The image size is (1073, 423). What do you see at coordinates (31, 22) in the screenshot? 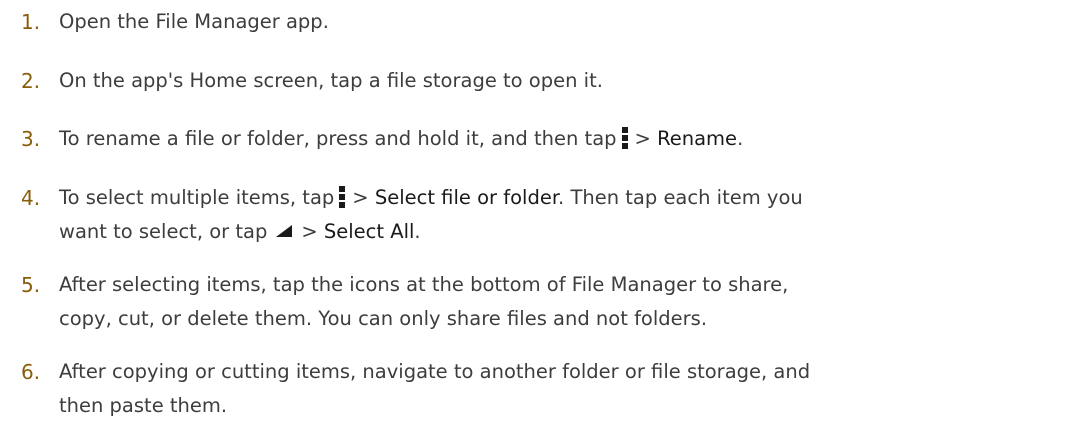
I see `step-number: 1.` at bounding box center [31, 22].